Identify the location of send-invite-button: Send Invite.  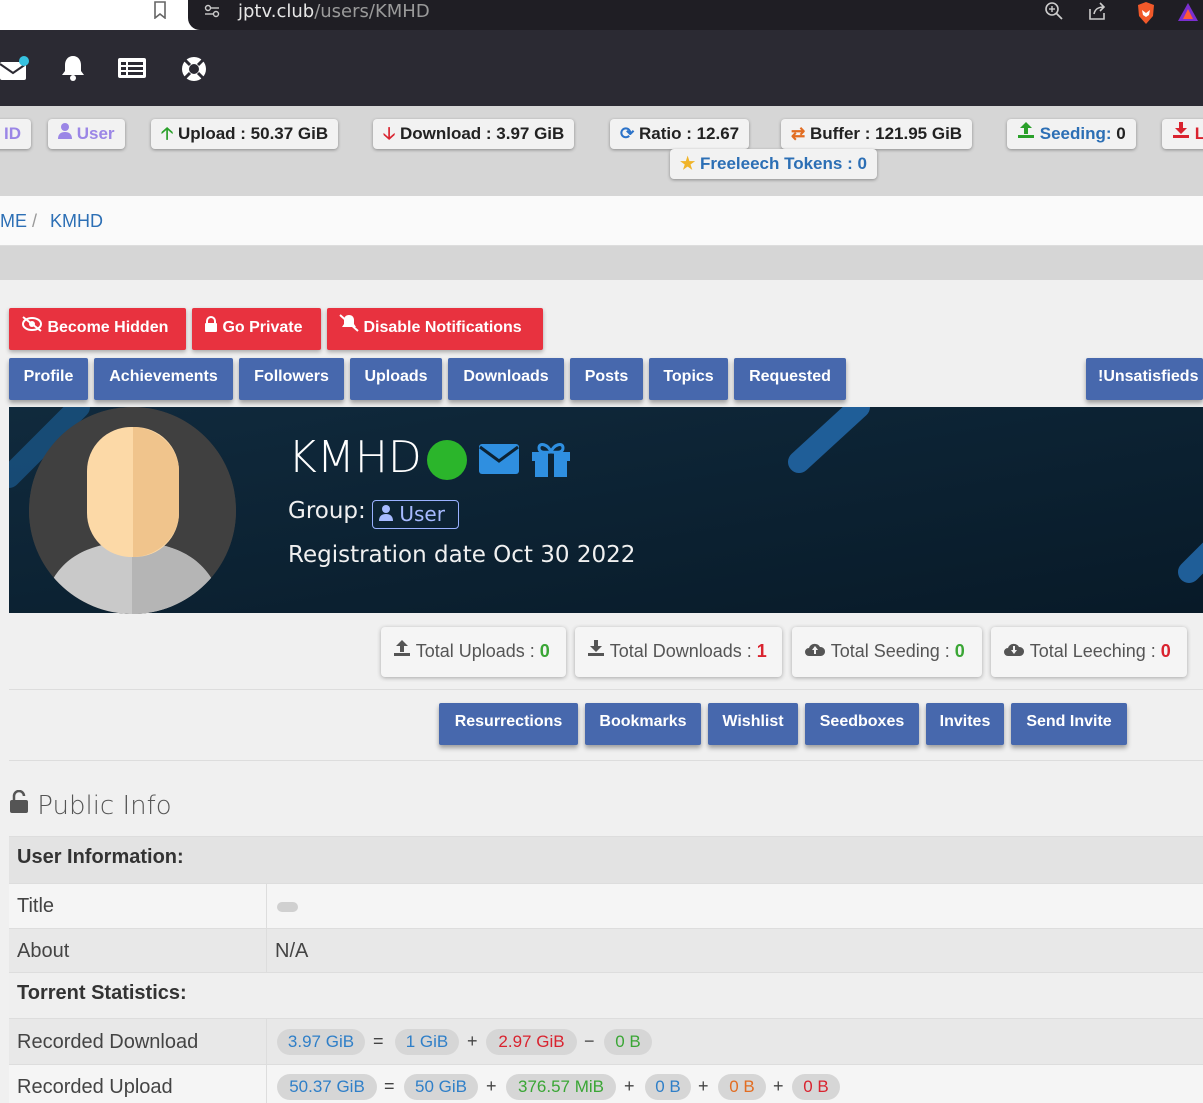
(1069, 724).